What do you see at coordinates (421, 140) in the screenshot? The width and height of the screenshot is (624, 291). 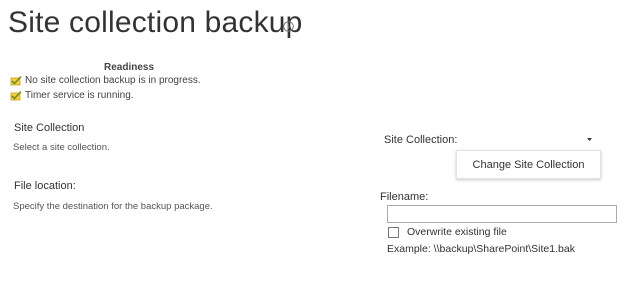 I see `site-collection-field-label: Site Collection:` at bounding box center [421, 140].